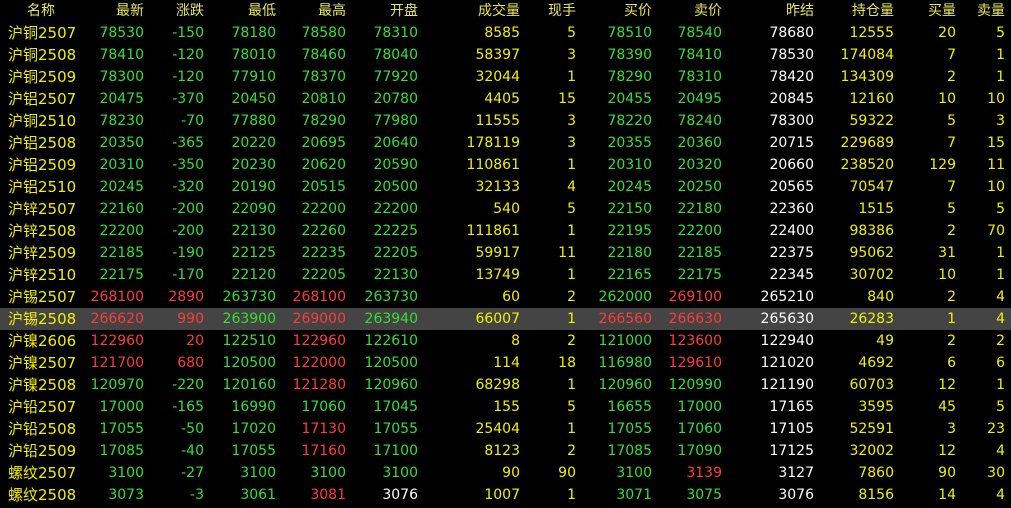 This screenshot has width=1011, height=508. I want to click on table-cell: 266630, so click(693, 319).